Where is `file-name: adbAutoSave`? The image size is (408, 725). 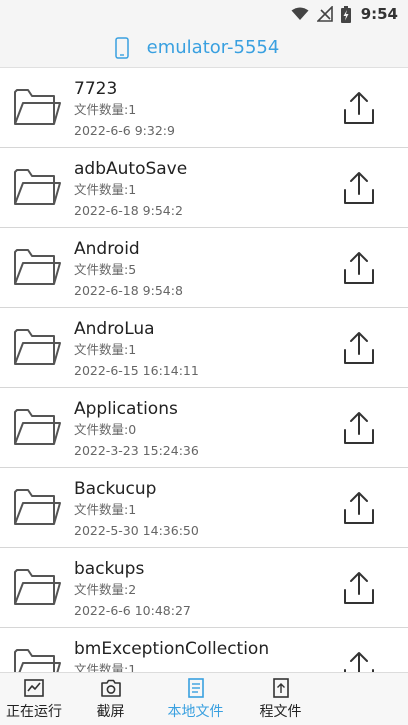 file-name: adbAutoSave is located at coordinates (131, 169).